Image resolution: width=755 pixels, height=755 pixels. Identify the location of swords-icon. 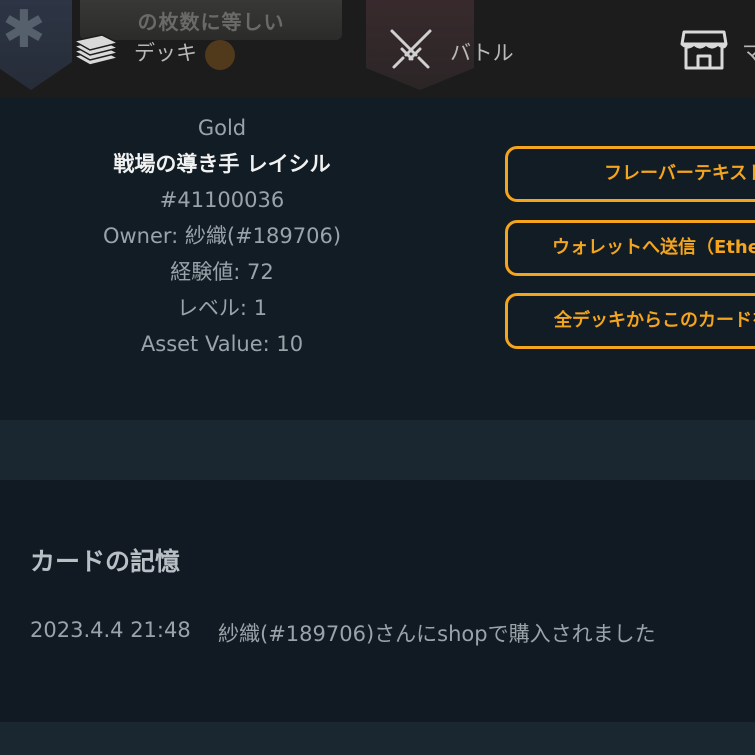
(411, 52).